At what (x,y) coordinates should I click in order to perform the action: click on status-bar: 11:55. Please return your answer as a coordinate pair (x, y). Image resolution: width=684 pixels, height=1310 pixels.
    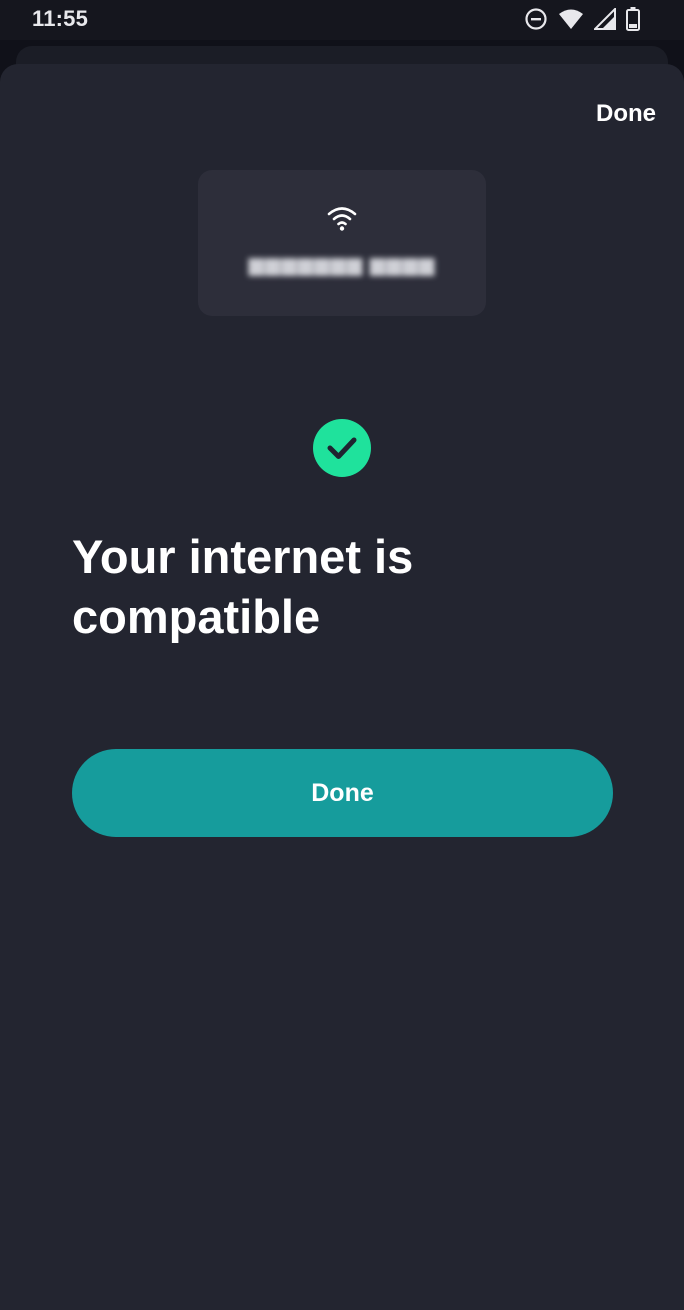
    Looking at the image, I should click on (342, 20).